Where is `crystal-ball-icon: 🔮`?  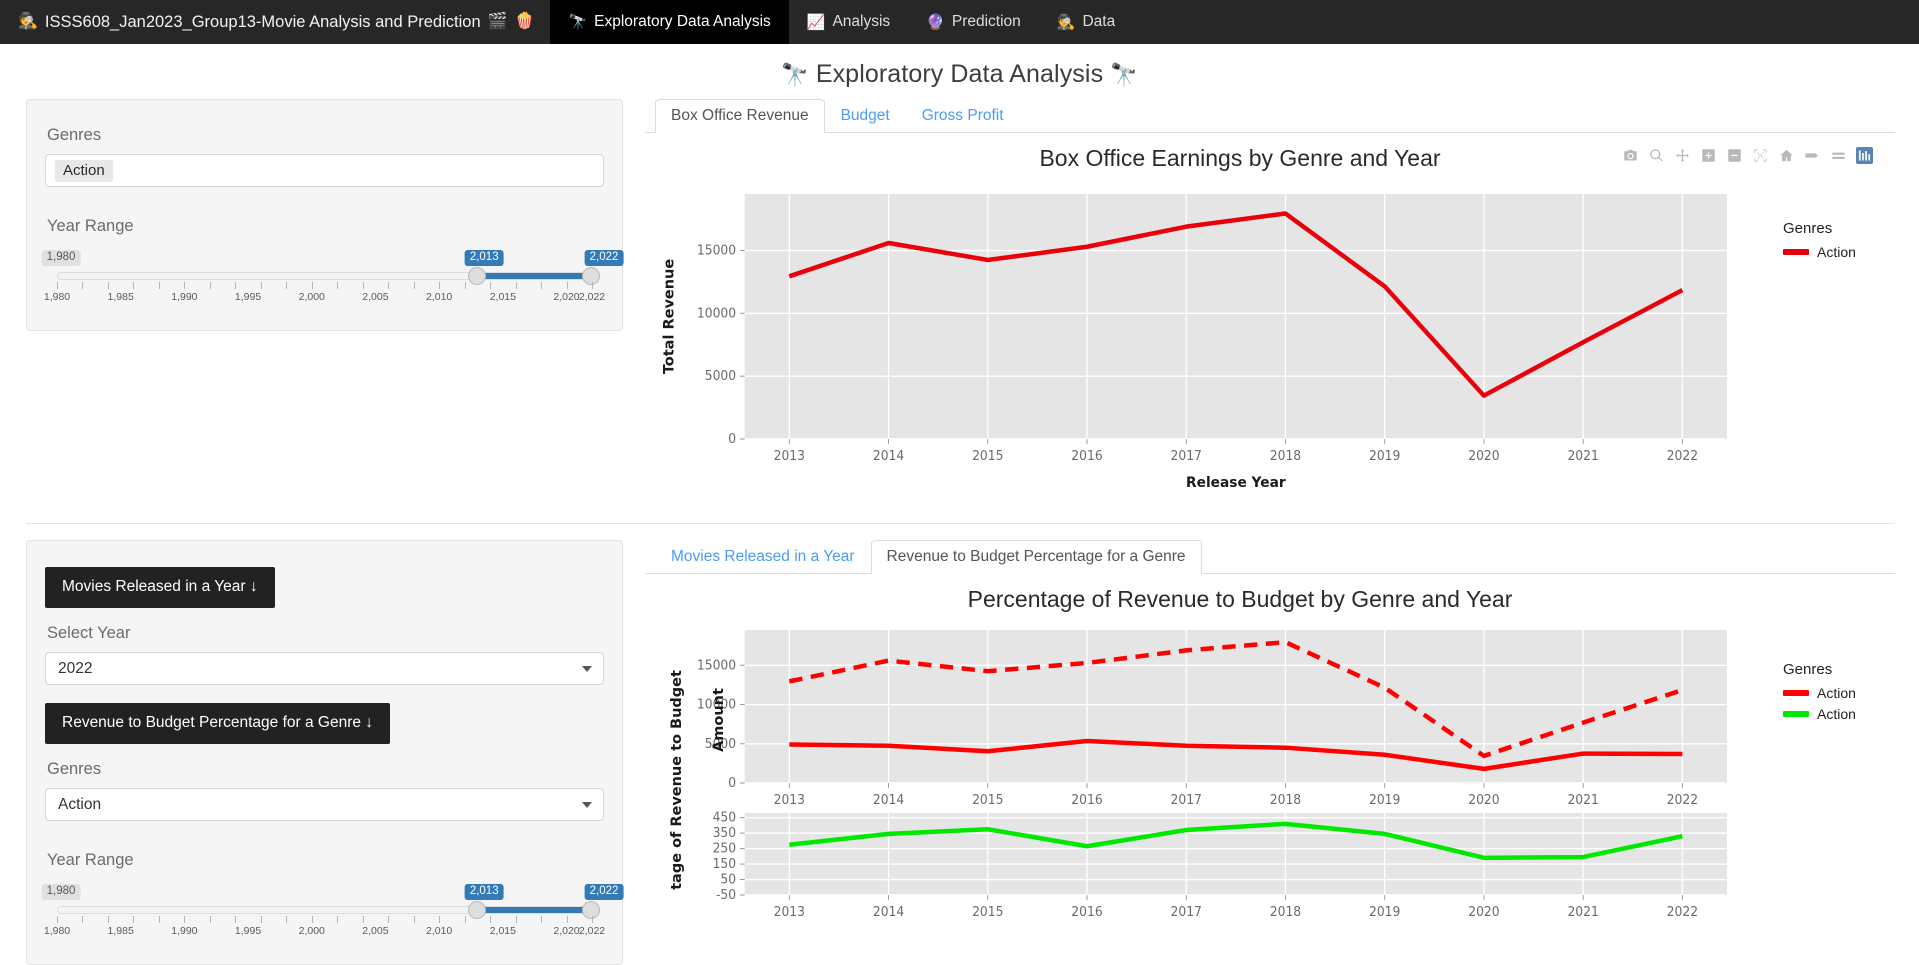 crystal-ball-icon: 🔮 is located at coordinates (935, 22).